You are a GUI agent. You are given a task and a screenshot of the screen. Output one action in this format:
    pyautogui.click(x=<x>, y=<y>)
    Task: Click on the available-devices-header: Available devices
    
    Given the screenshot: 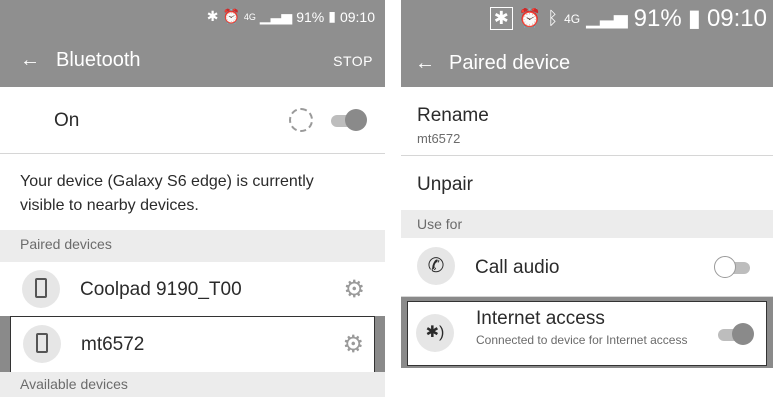 What is the action you would take?
    pyautogui.click(x=192, y=384)
    